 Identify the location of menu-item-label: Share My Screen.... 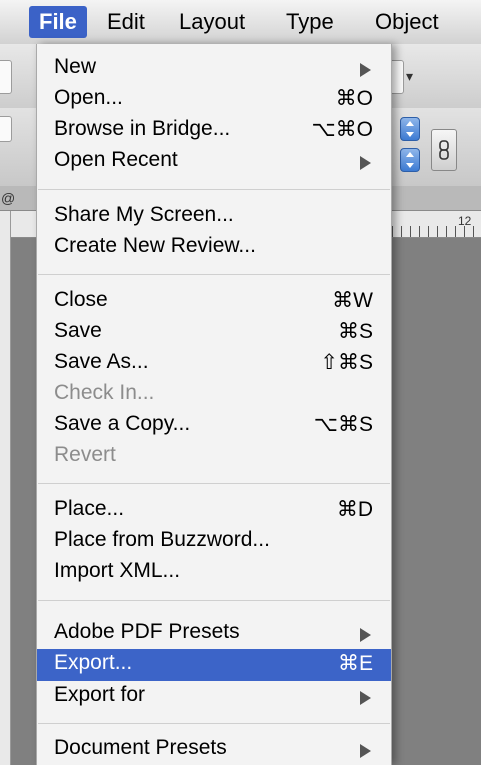
(144, 214).